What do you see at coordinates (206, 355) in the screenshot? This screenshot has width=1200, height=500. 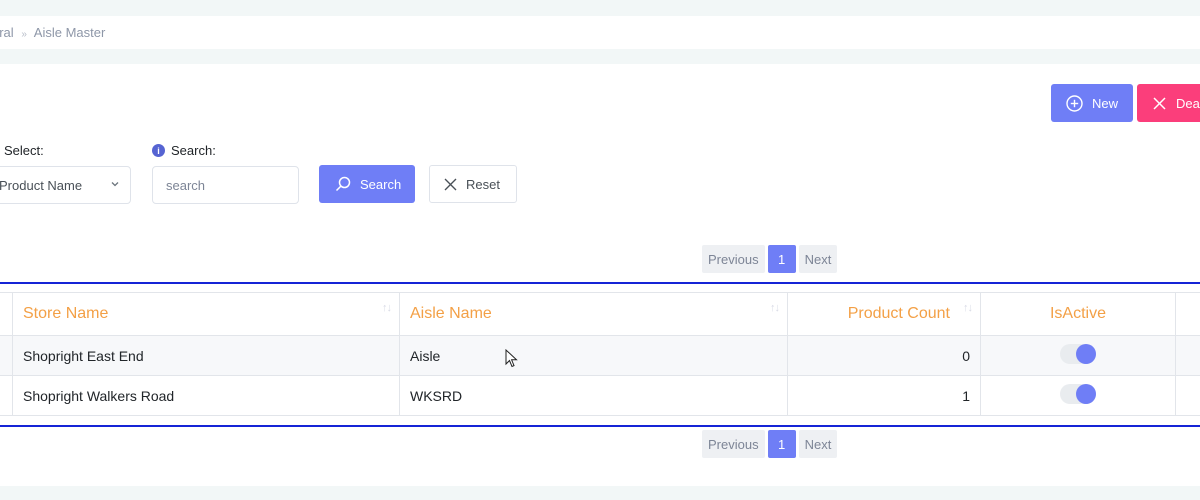 I see `store-name-cell: Shopright East End` at bounding box center [206, 355].